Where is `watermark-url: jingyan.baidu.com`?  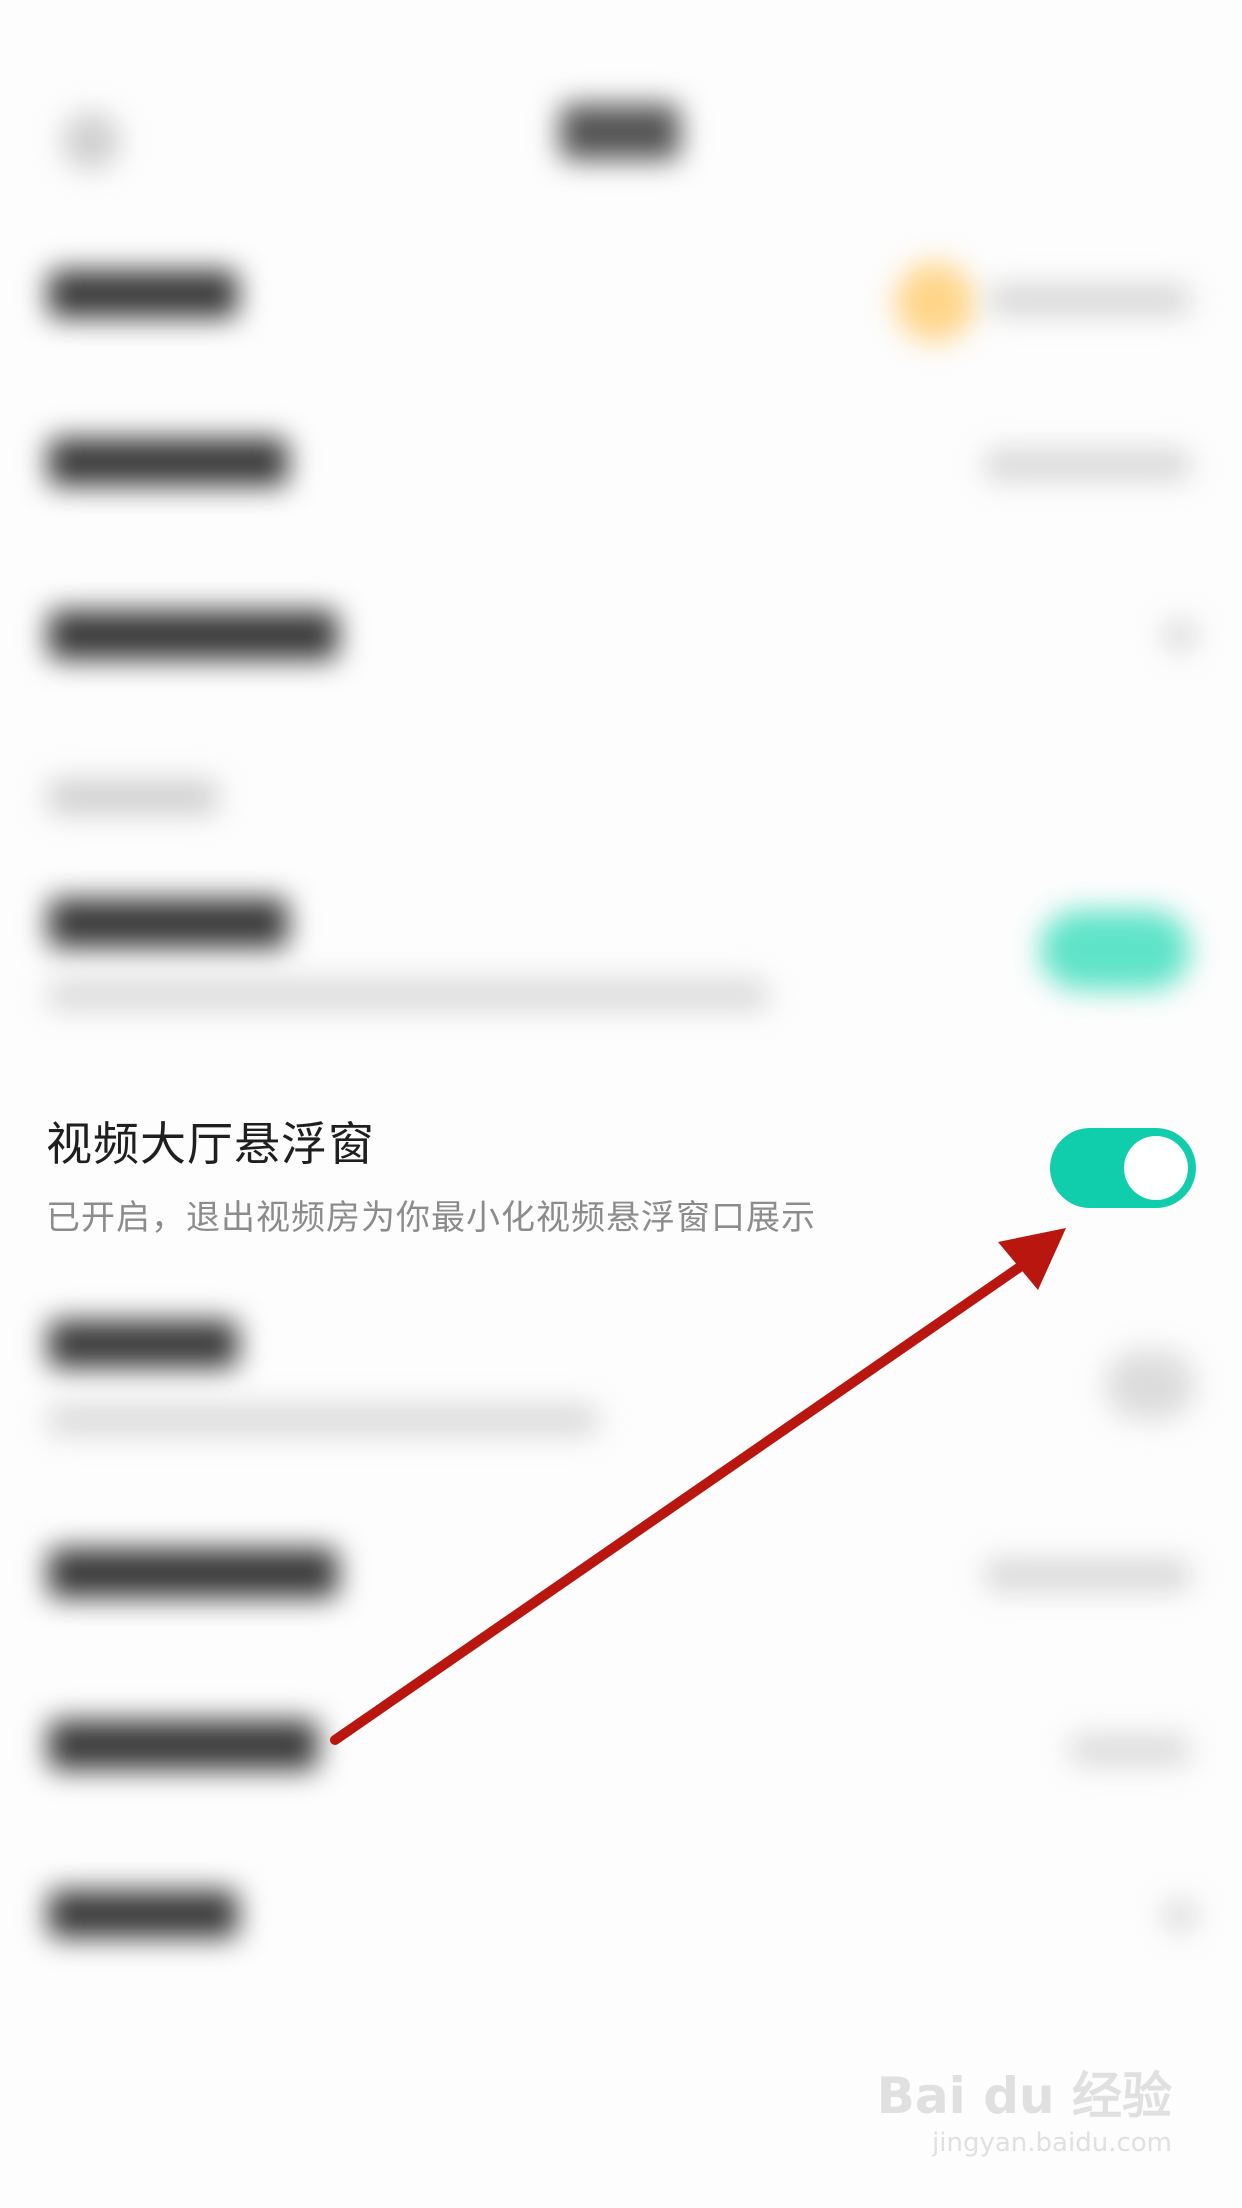
watermark-url: jingyan.baidu.com is located at coordinates (1052, 2143).